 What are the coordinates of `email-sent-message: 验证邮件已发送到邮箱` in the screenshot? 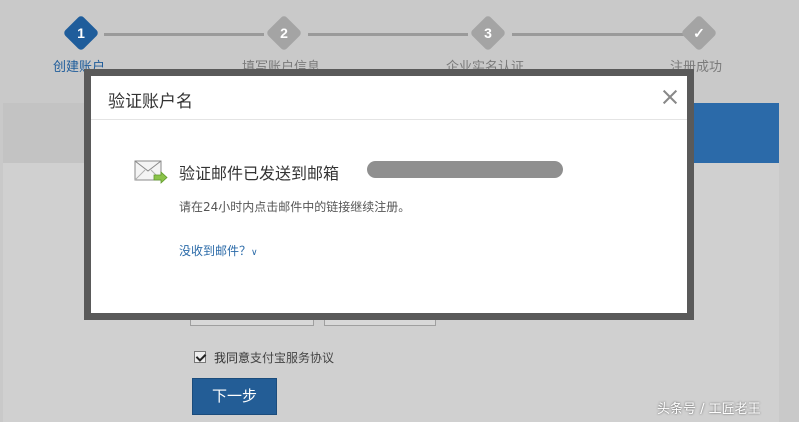 It's located at (259, 173).